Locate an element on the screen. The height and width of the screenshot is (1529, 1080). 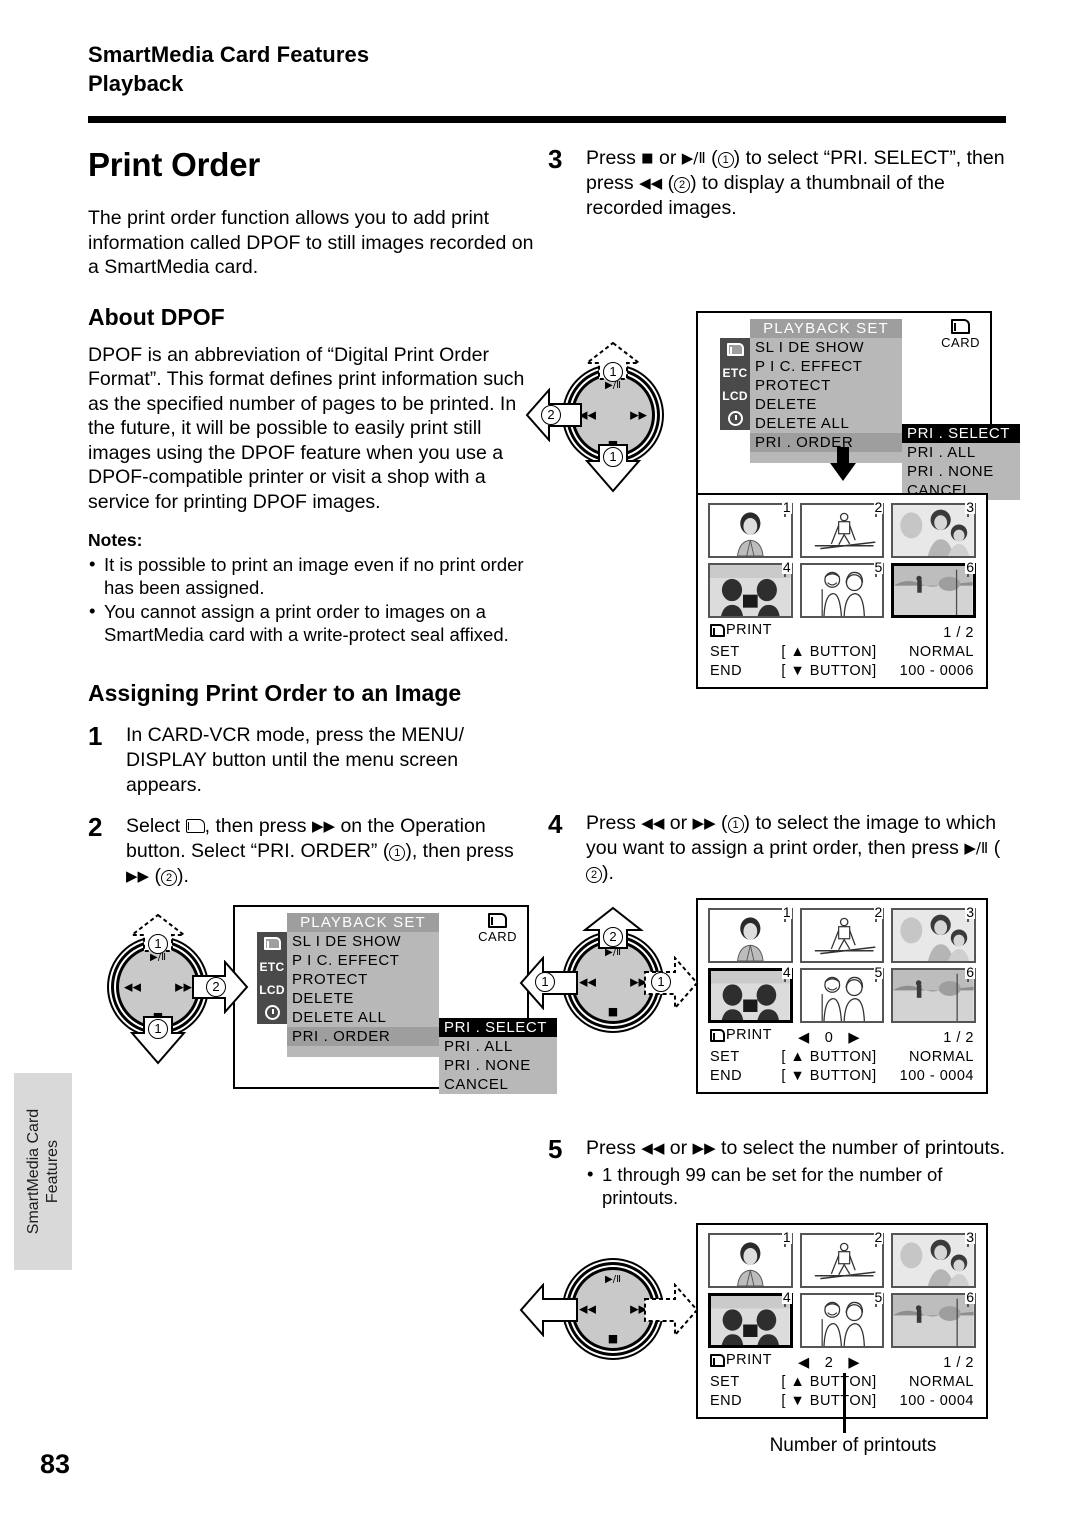
badge-one-right: 1 is located at coordinates (661, 982).